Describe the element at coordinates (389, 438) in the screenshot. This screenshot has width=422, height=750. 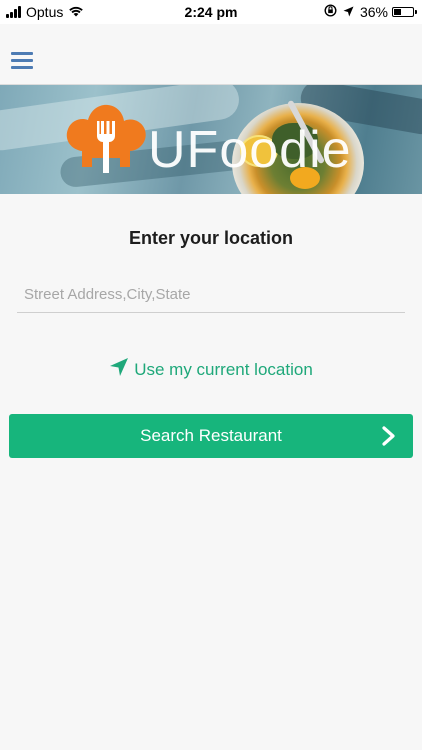
I see `chevron-right-icon` at that location.